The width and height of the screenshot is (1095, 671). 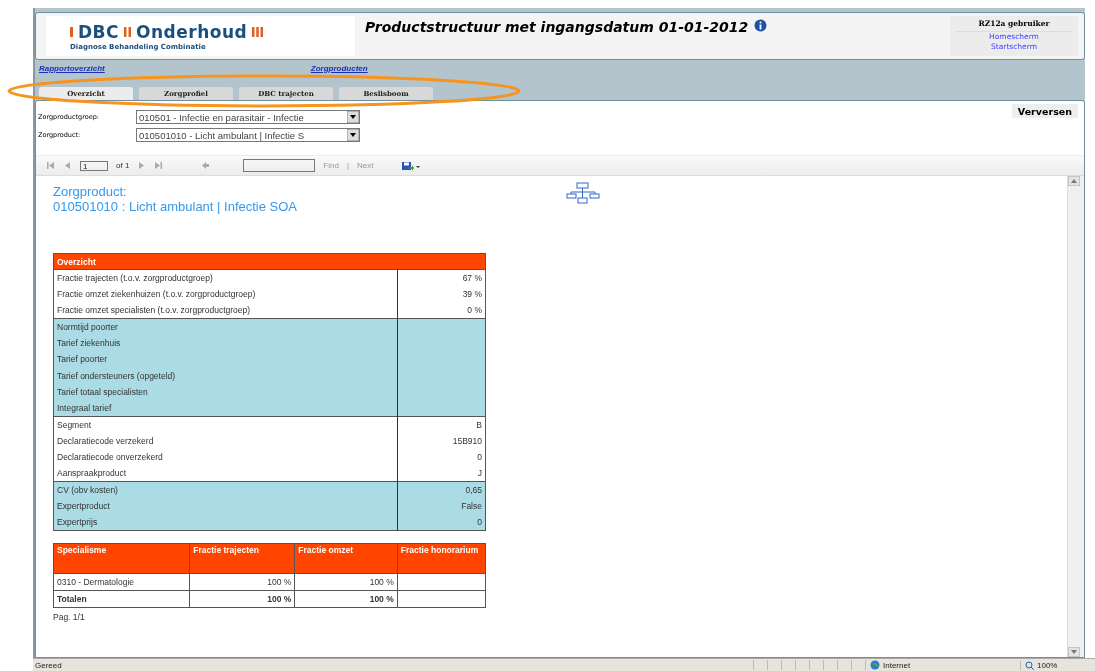 I want to click on report-heading: Zorgproduct:, so click(x=90, y=191).